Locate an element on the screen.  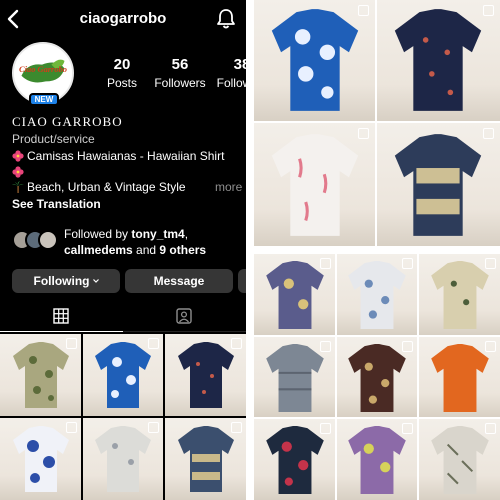
stat-label: Following is located at coordinates (231, 83).